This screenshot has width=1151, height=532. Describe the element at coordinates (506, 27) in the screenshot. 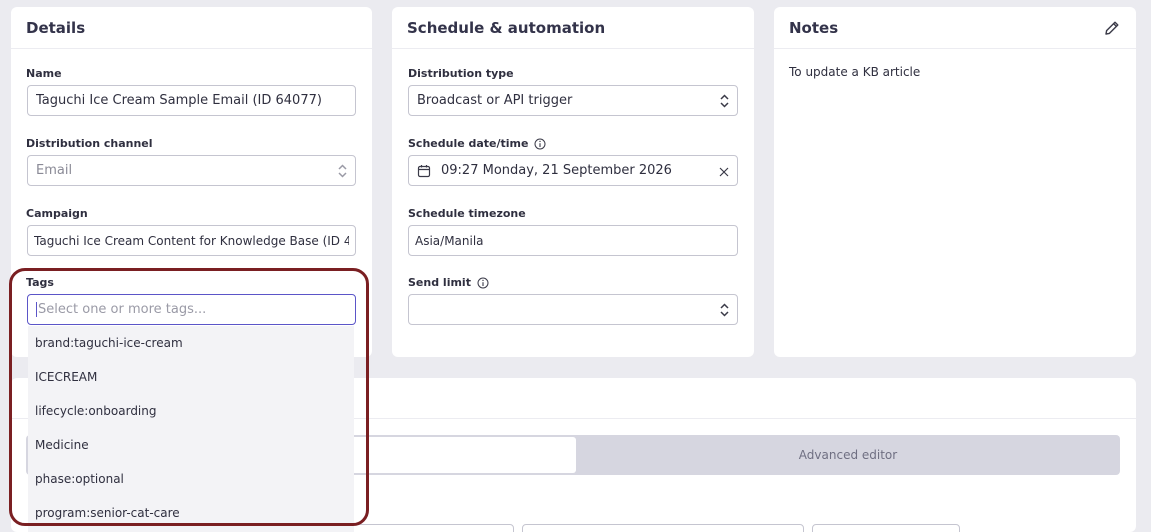

I see `schedule-title: Schedule & automation` at that location.